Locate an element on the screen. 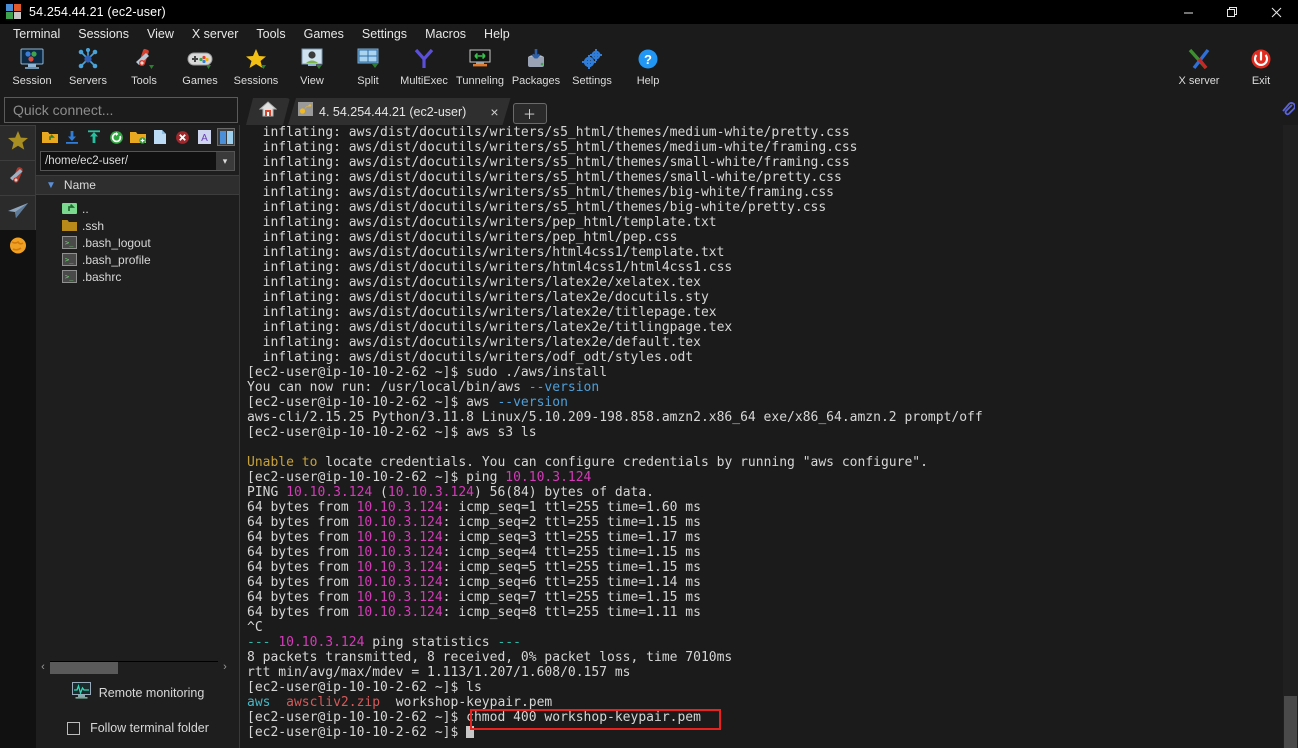 This screenshot has height=748, width=1298. sftp-horizontal-scrollbar: ‹ › is located at coordinates (134, 667).